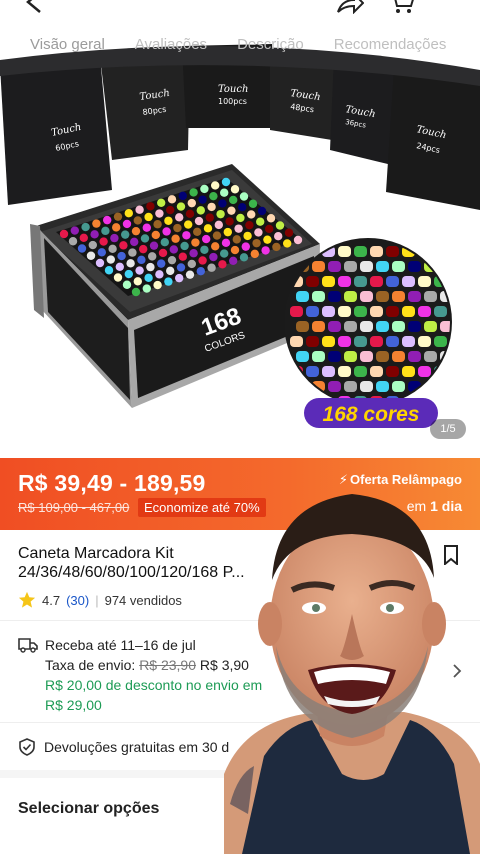 This screenshot has width=480, height=854. Describe the element at coordinates (74, 507) in the screenshot. I see `old-price-range: R$ 109,00 - 467,00` at that location.